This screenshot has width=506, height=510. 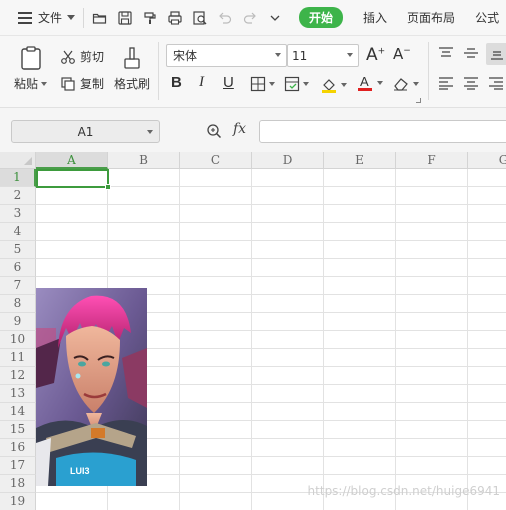 What do you see at coordinates (253, 72) in the screenshot?
I see `ribbon-home: 粘贴 剪切 复制 格式刷 宋体 11 A+ A− B I U A` at bounding box center [253, 72].